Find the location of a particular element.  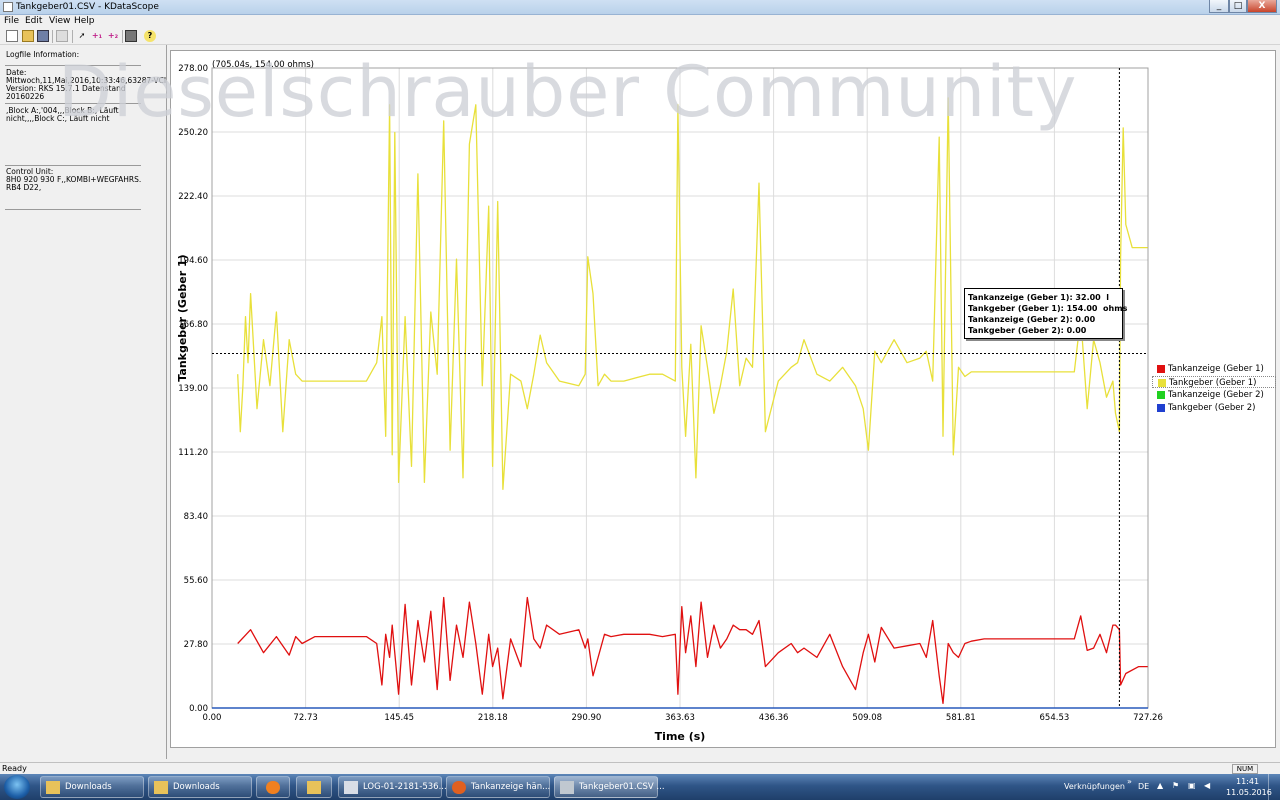

taskbar-button-explorer is located at coordinates (314, 787).